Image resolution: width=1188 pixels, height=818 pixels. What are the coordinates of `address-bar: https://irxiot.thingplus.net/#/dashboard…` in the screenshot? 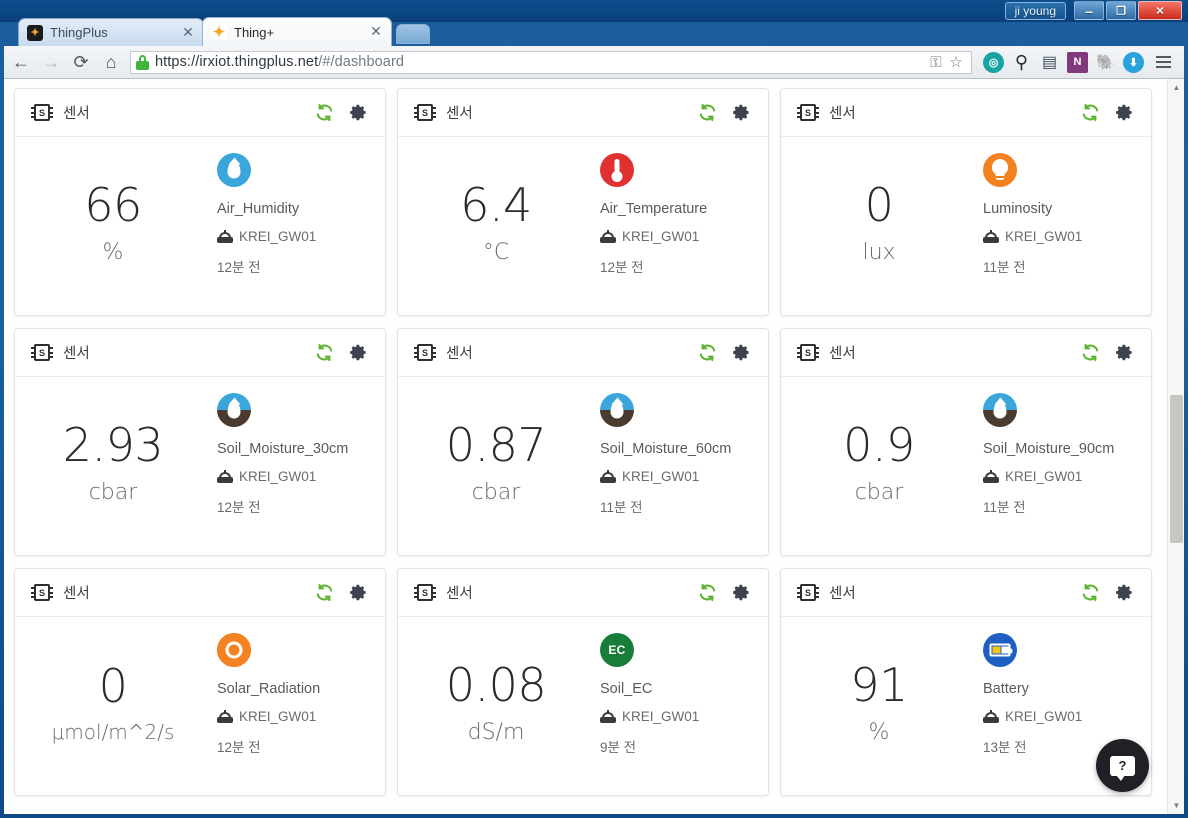 It's located at (551, 62).